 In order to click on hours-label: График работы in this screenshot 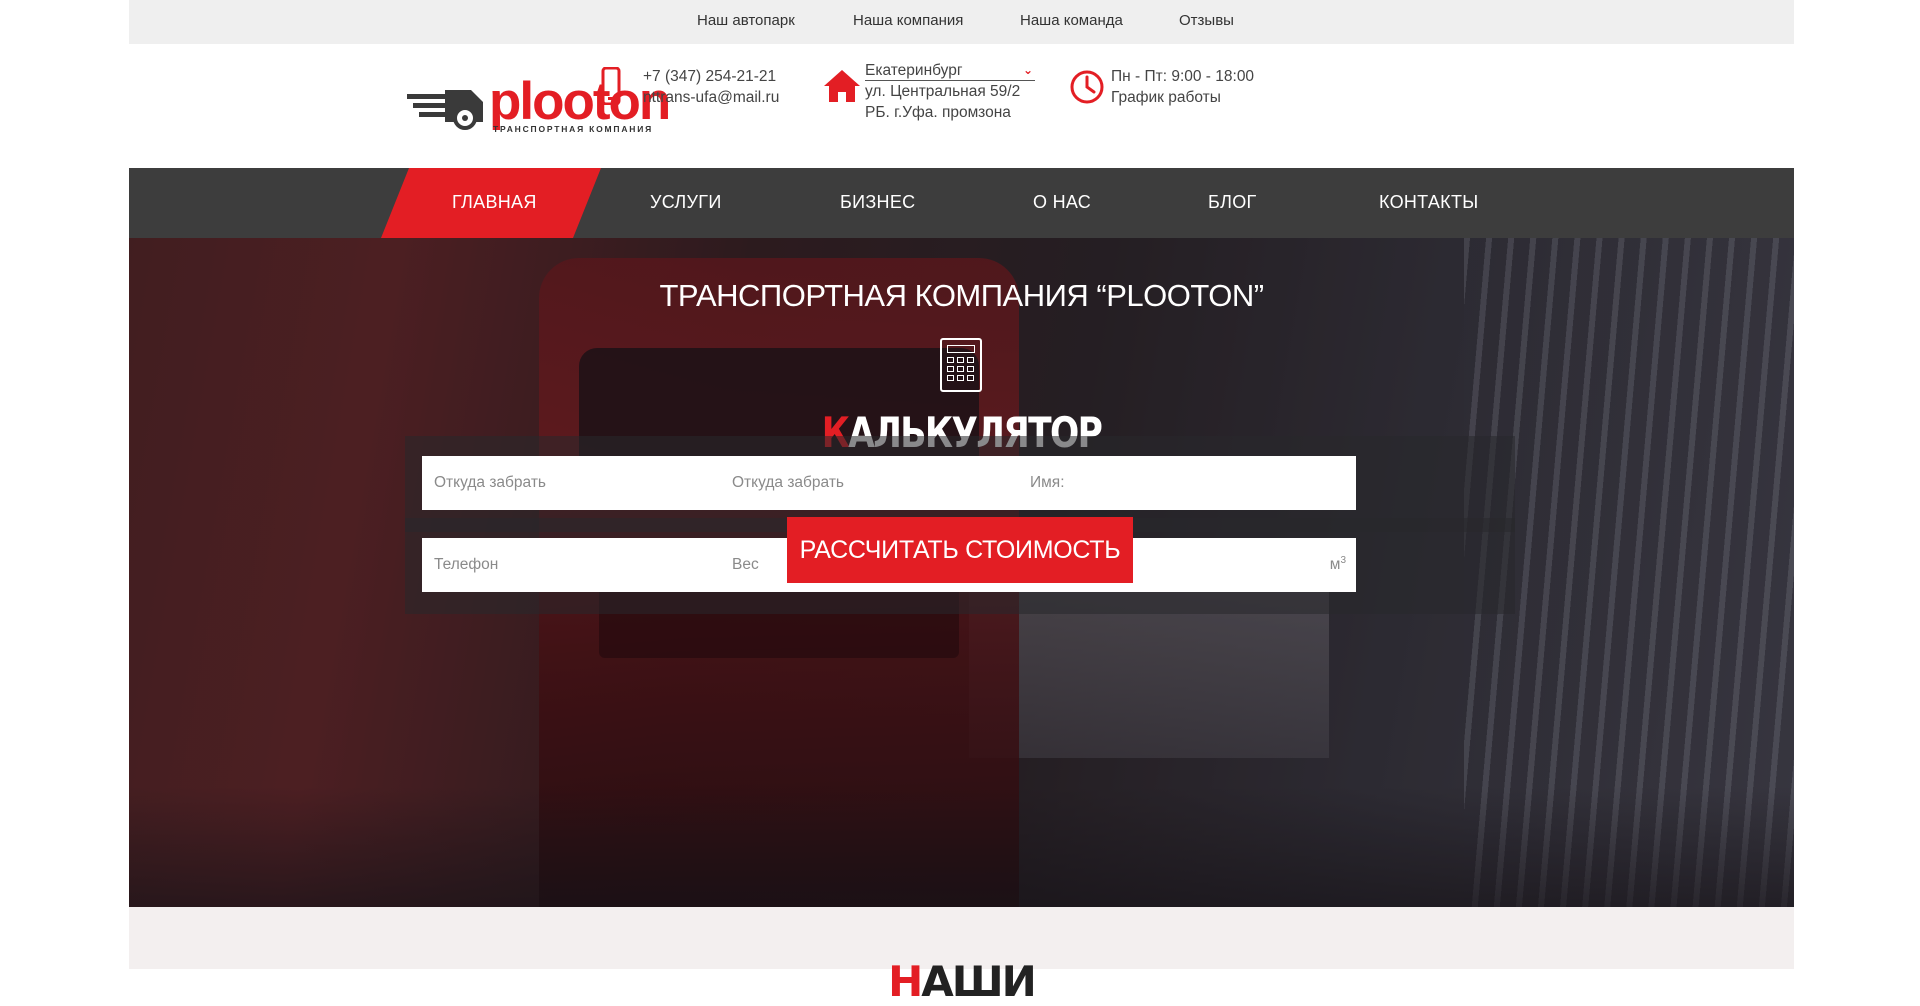, I will do `click(1166, 97)`.